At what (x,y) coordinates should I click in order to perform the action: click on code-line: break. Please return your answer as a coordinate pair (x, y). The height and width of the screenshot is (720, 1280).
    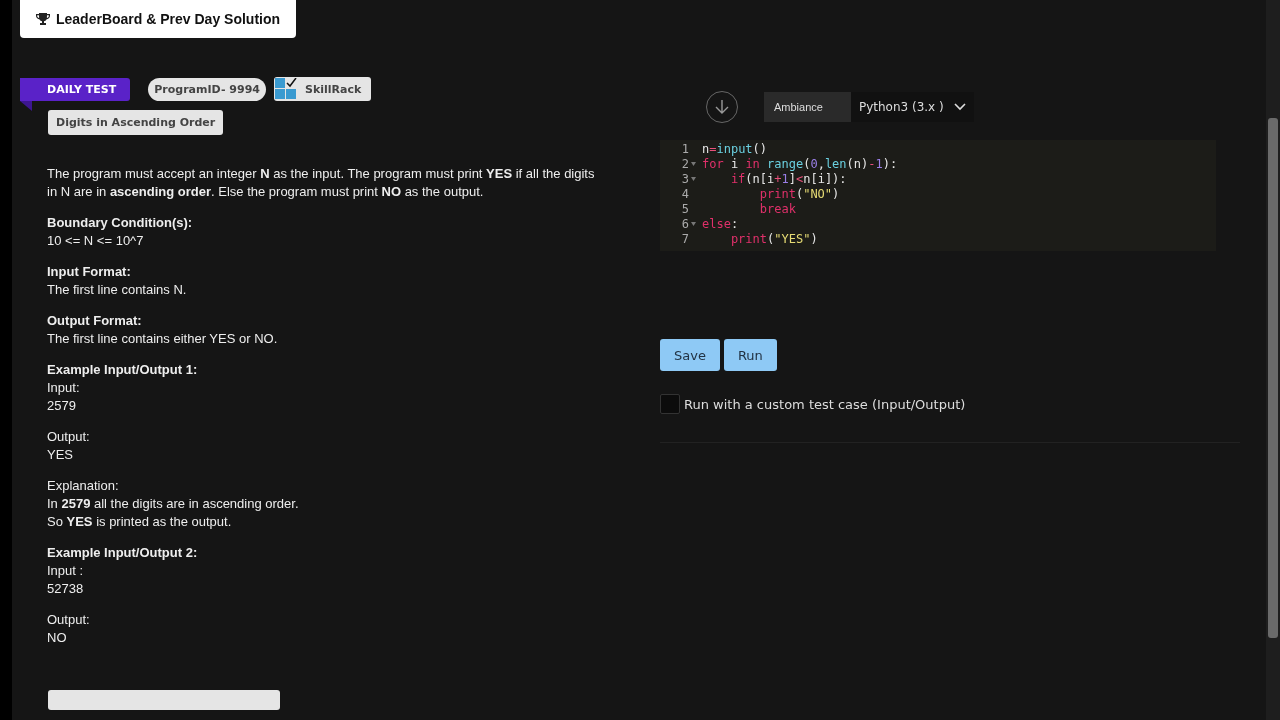
    Looking at the image, I should click on (777, 209).